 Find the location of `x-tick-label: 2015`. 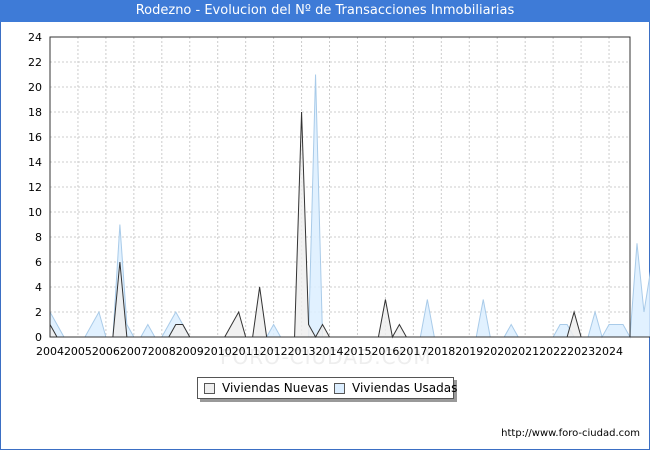

x-tick-label: 2015 is located at coordinates (357, 351).